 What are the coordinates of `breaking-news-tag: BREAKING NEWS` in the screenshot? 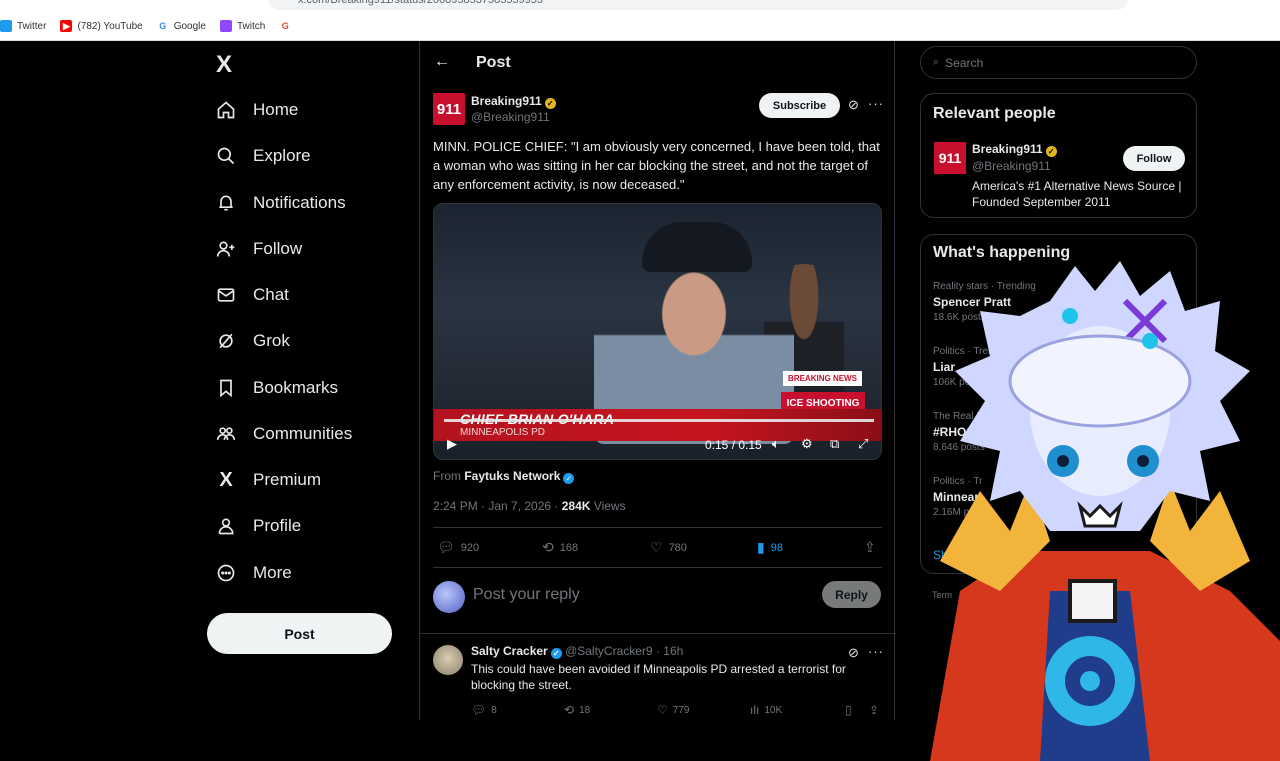 It's located at (822, 378).